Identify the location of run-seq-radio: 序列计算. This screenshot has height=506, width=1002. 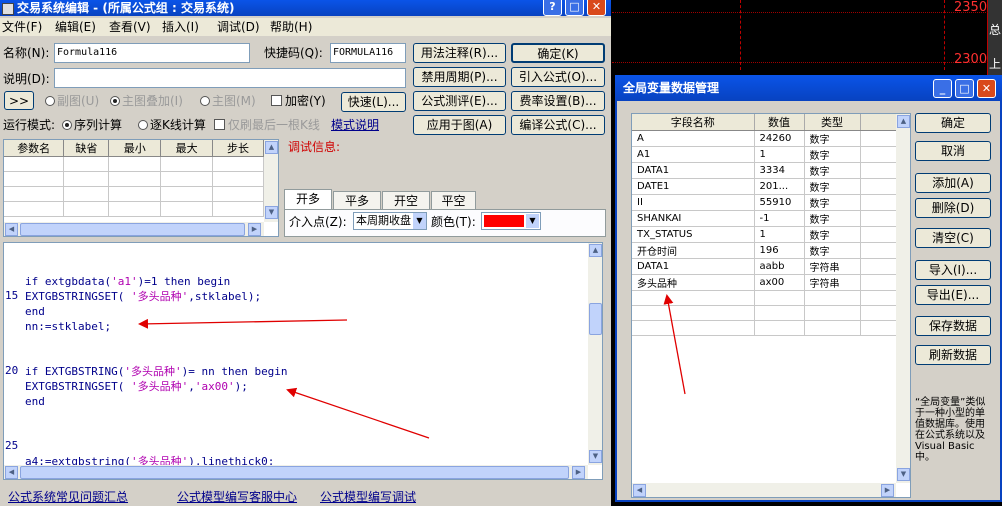
(92, 125).